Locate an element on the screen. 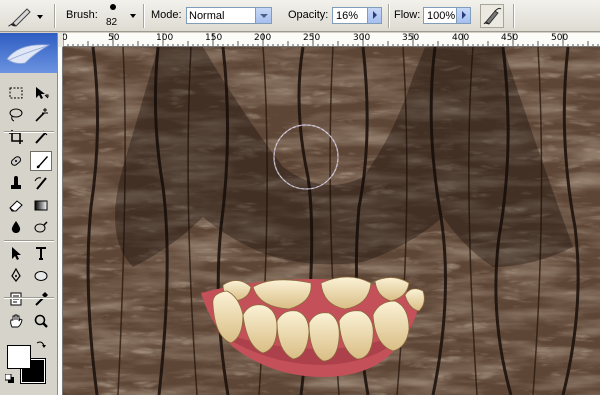  move-tool is located at coordinates (41, 93).